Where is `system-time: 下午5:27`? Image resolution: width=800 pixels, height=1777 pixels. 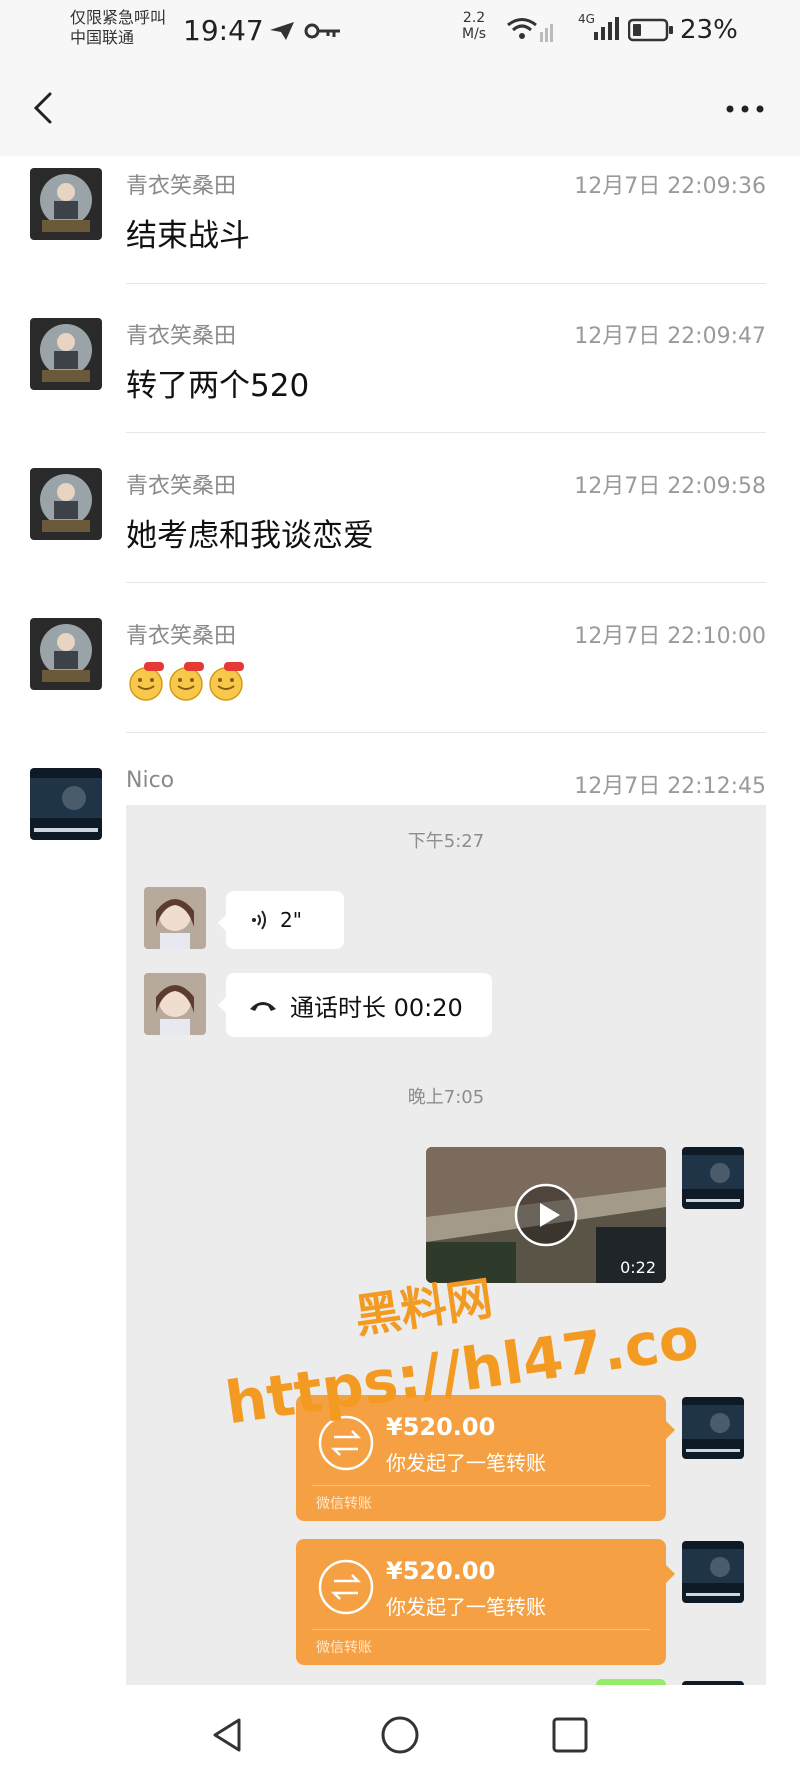
system-time: 下午5:27 is located at coordinates (446, 841).